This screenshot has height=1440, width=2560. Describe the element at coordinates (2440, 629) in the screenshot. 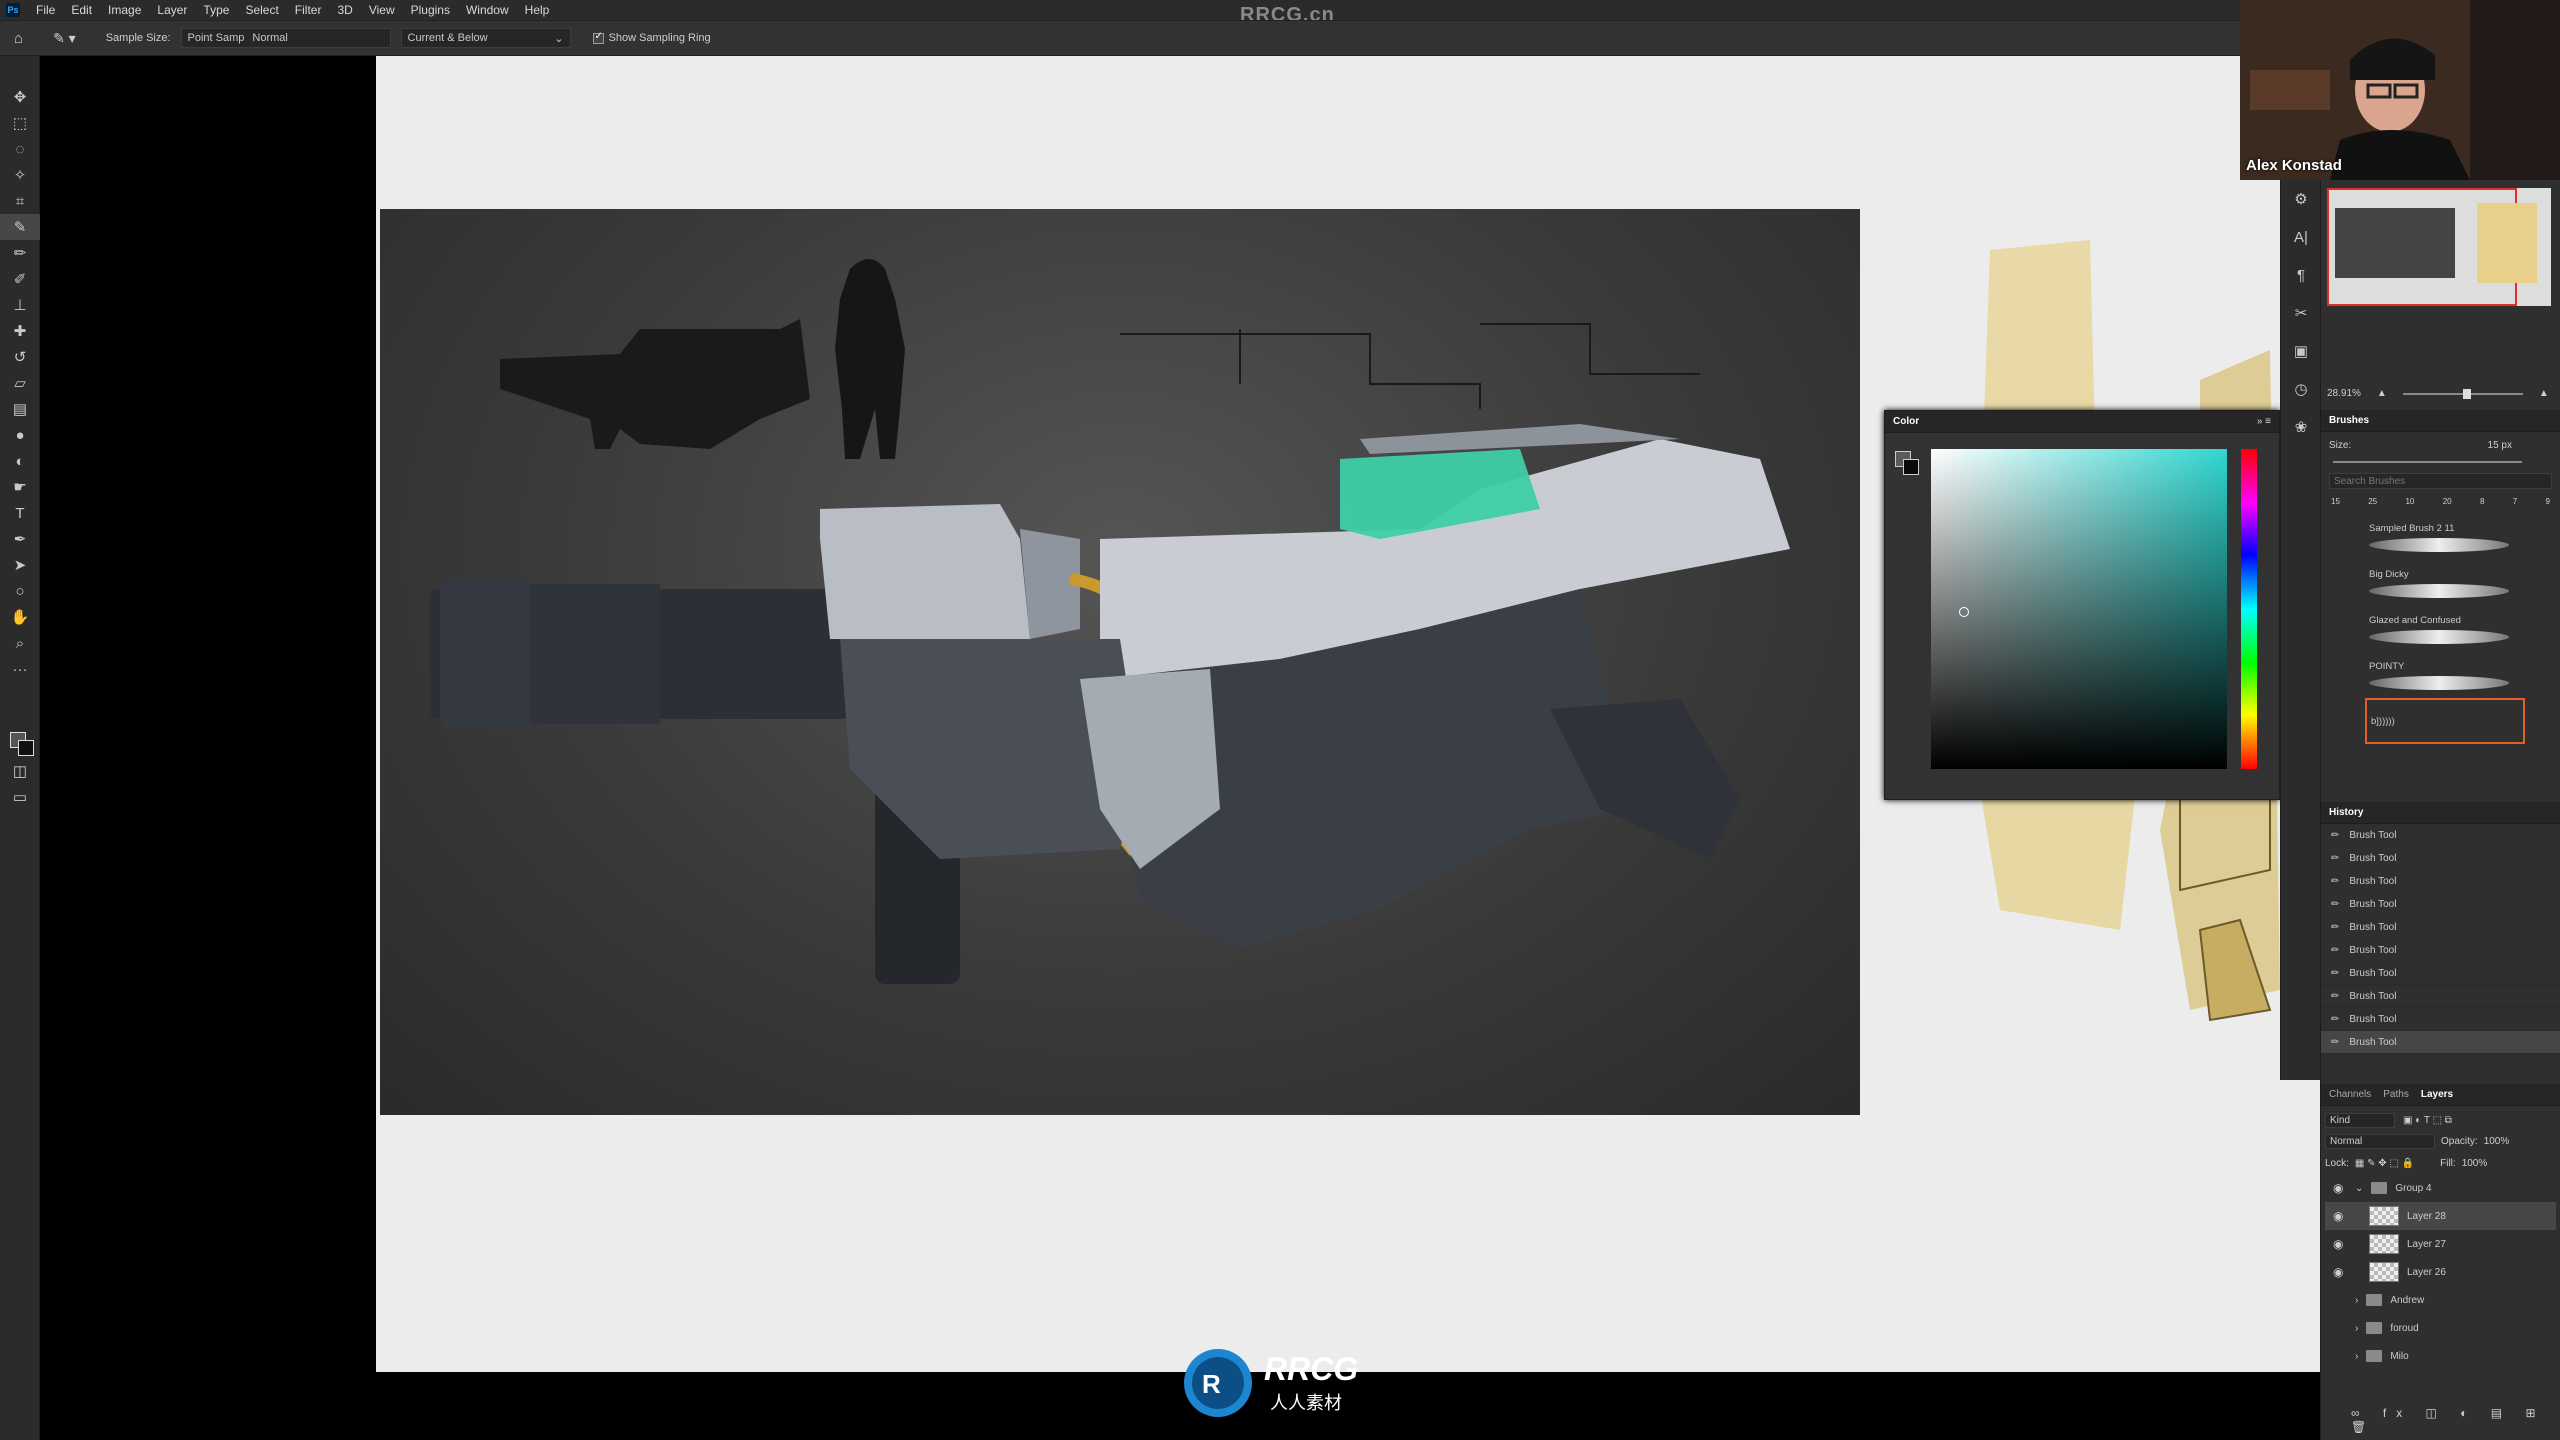

I see `brush-item: Glazed and Confused` at that location.